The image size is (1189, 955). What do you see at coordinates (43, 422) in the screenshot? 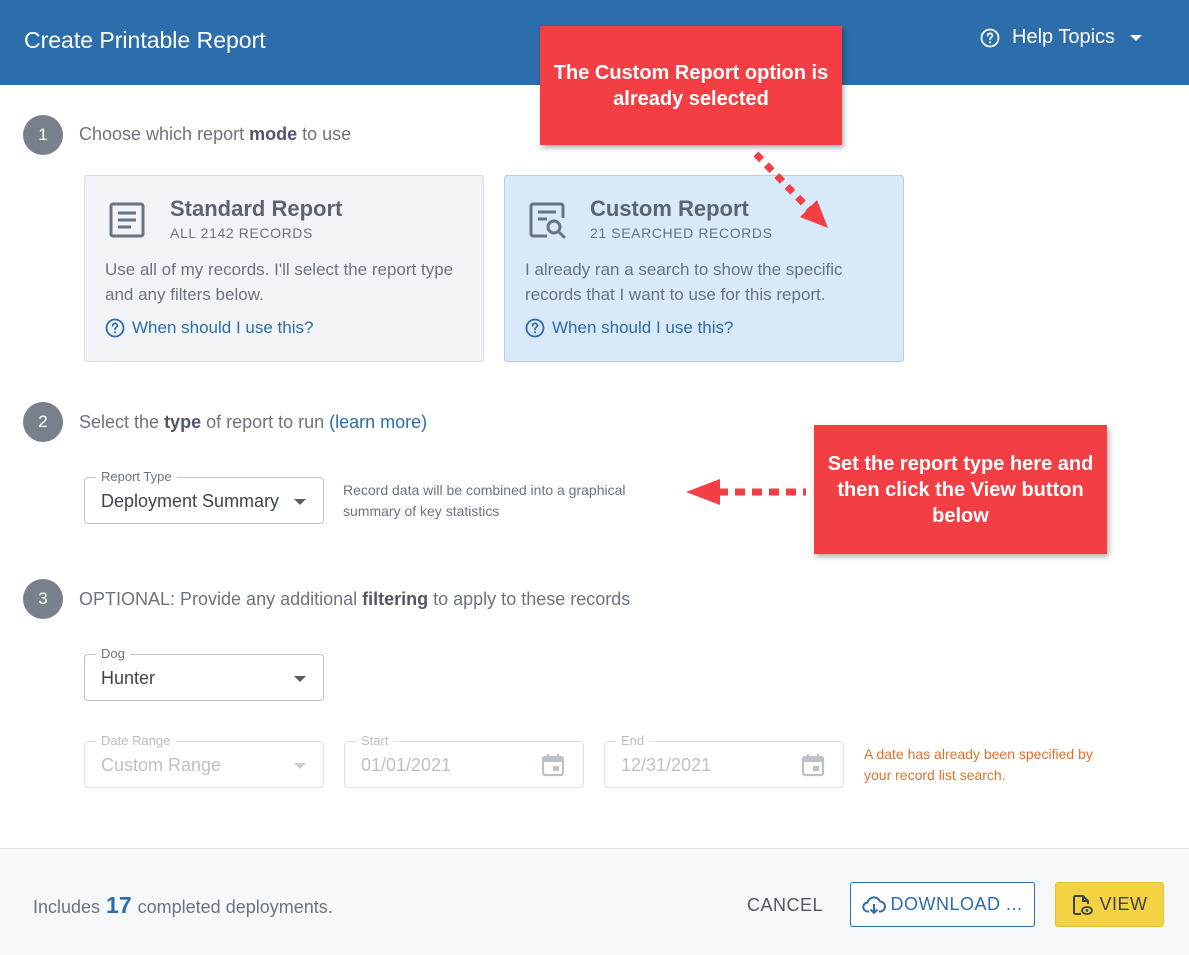
I see `step-2-badge: 2` at bounding box center [43, 422].